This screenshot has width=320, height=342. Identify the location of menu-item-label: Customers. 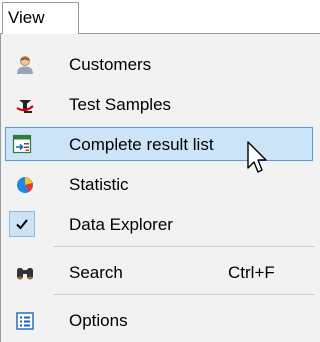
(110, 64).